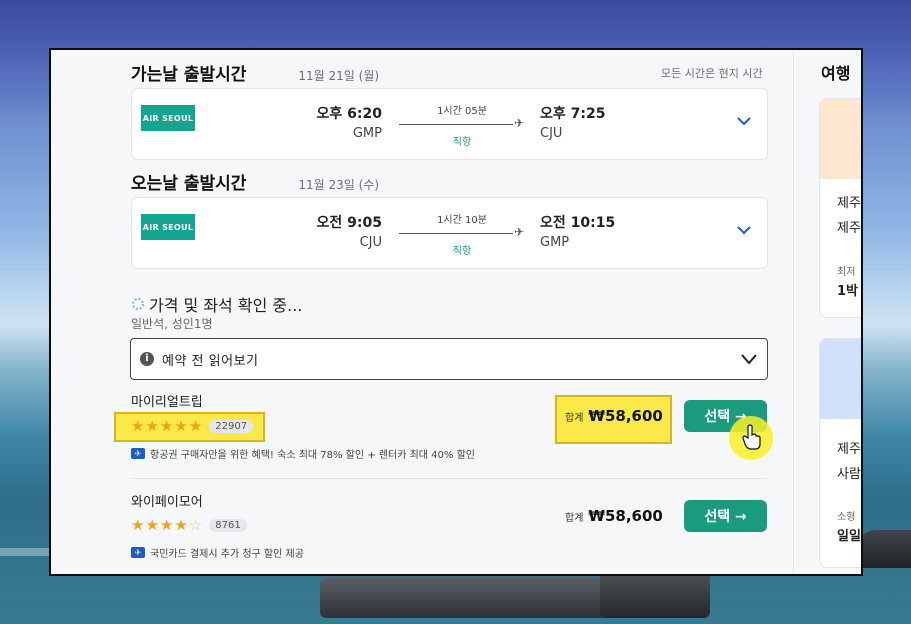 The image size is (911, 624). Describe the element at coordinates (147, 359) in the screenshot. I see `info-icon: i` at that location.